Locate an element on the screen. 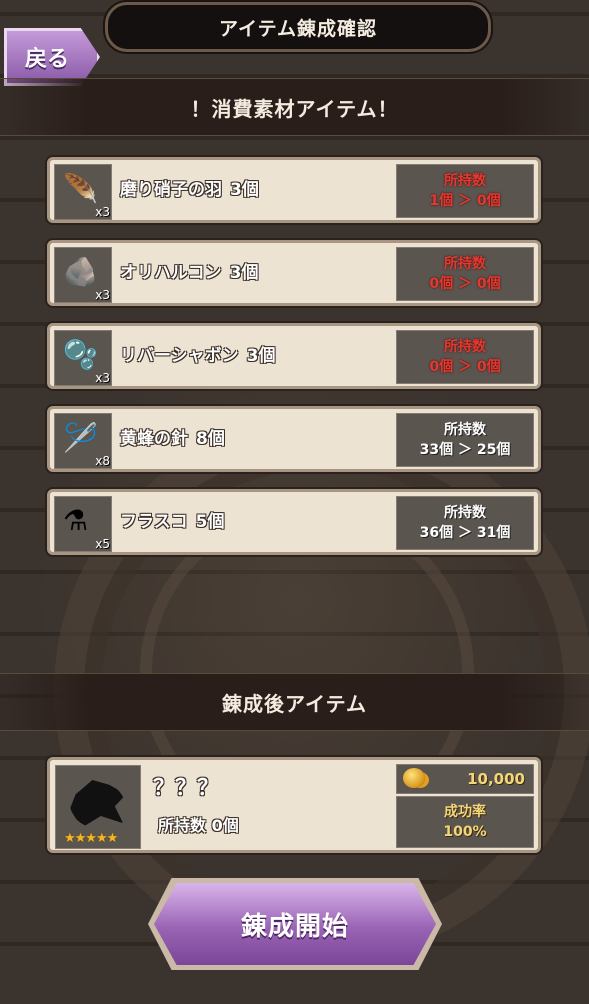 The height and width of the screenshot is (1004, 589). result-item-card: ★★★★★ ？？？ 所持数 0個 10,000 成功率 100% is located at coordinates (294, 805).